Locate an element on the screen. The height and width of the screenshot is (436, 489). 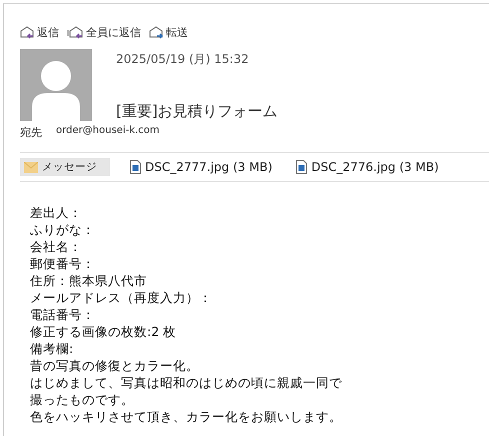
reply-all-icon is located at coordinates (75, 32).